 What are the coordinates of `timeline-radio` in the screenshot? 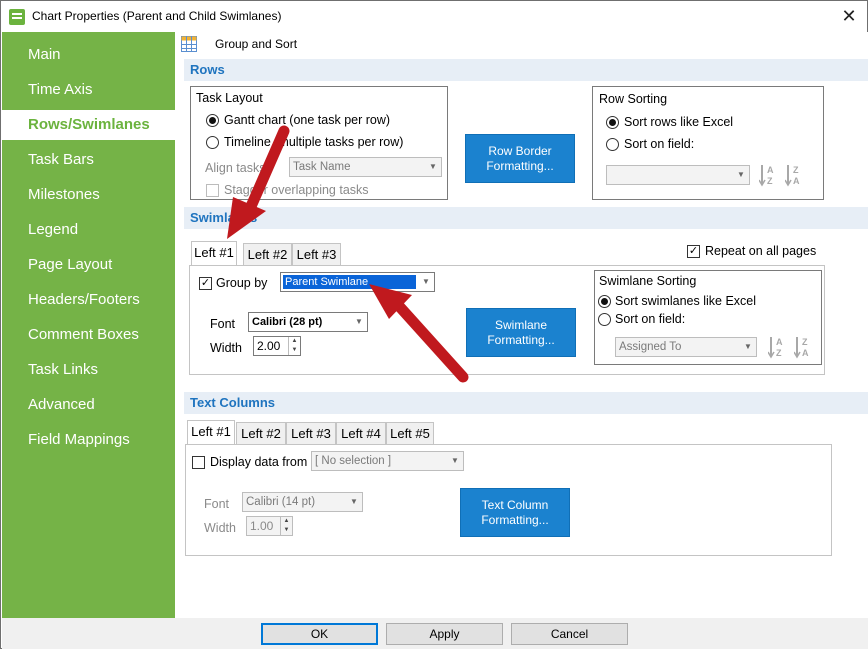 It's located at (212, 142).